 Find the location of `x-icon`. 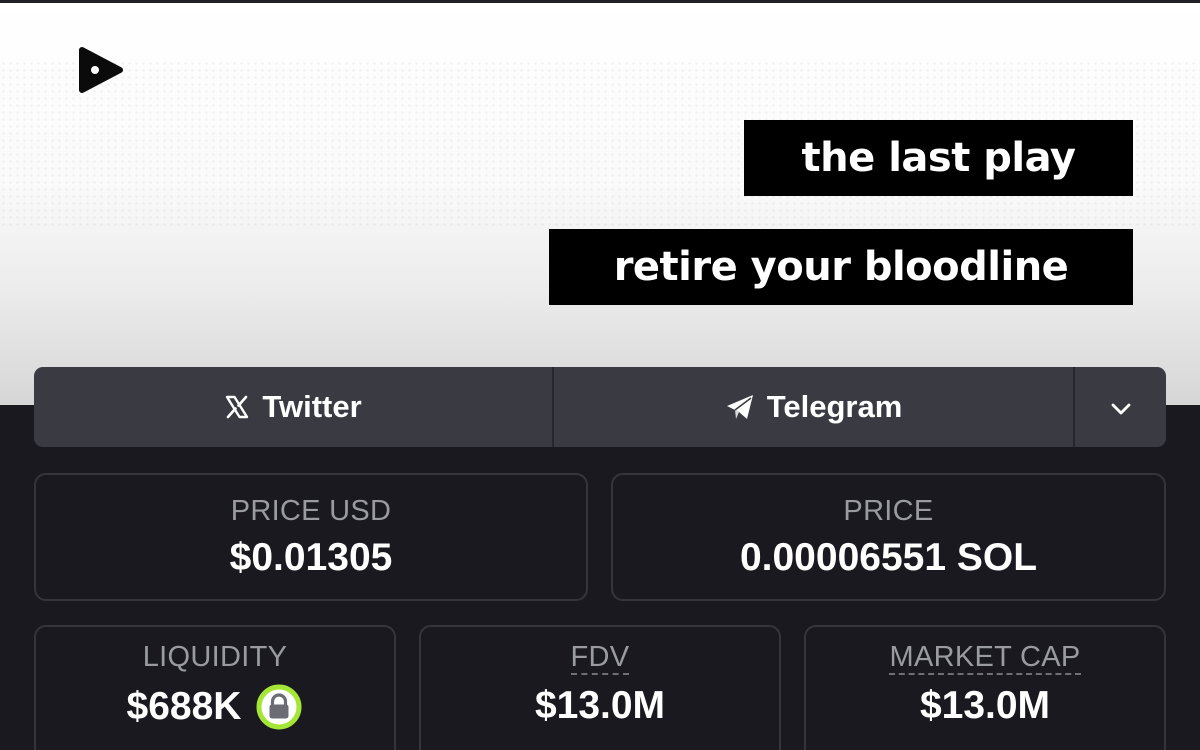

x-icon is located at coordinates (237, 407).